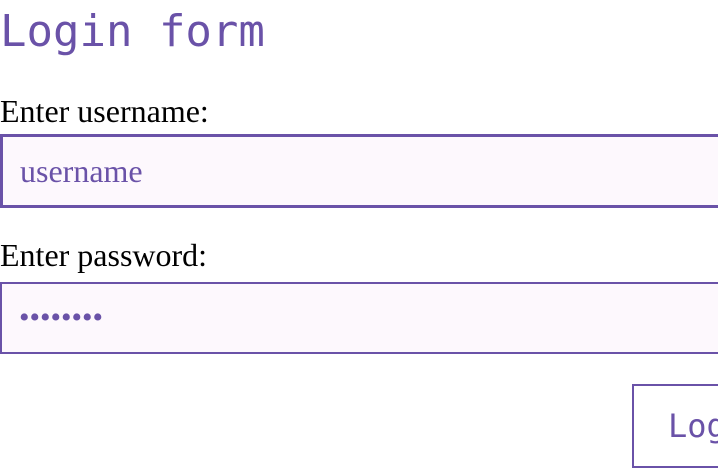 This screenshot has width=718, height=468. I want to click on page-title: Login form, so click(132, 31).